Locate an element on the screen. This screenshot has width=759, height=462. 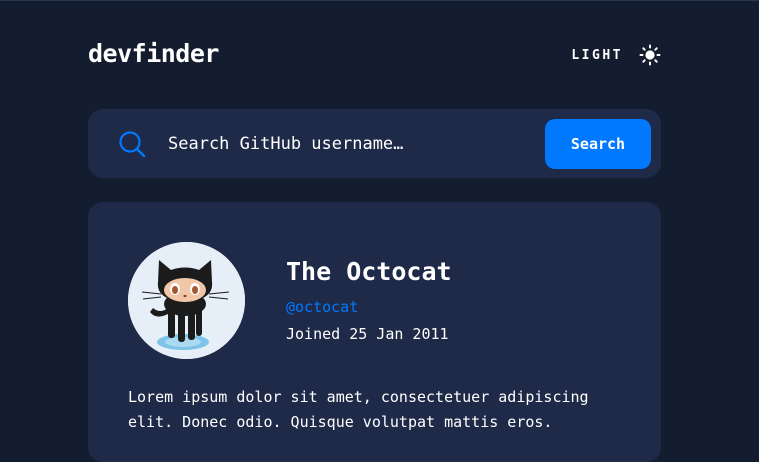
search-input is located at coordinates (353, 144).